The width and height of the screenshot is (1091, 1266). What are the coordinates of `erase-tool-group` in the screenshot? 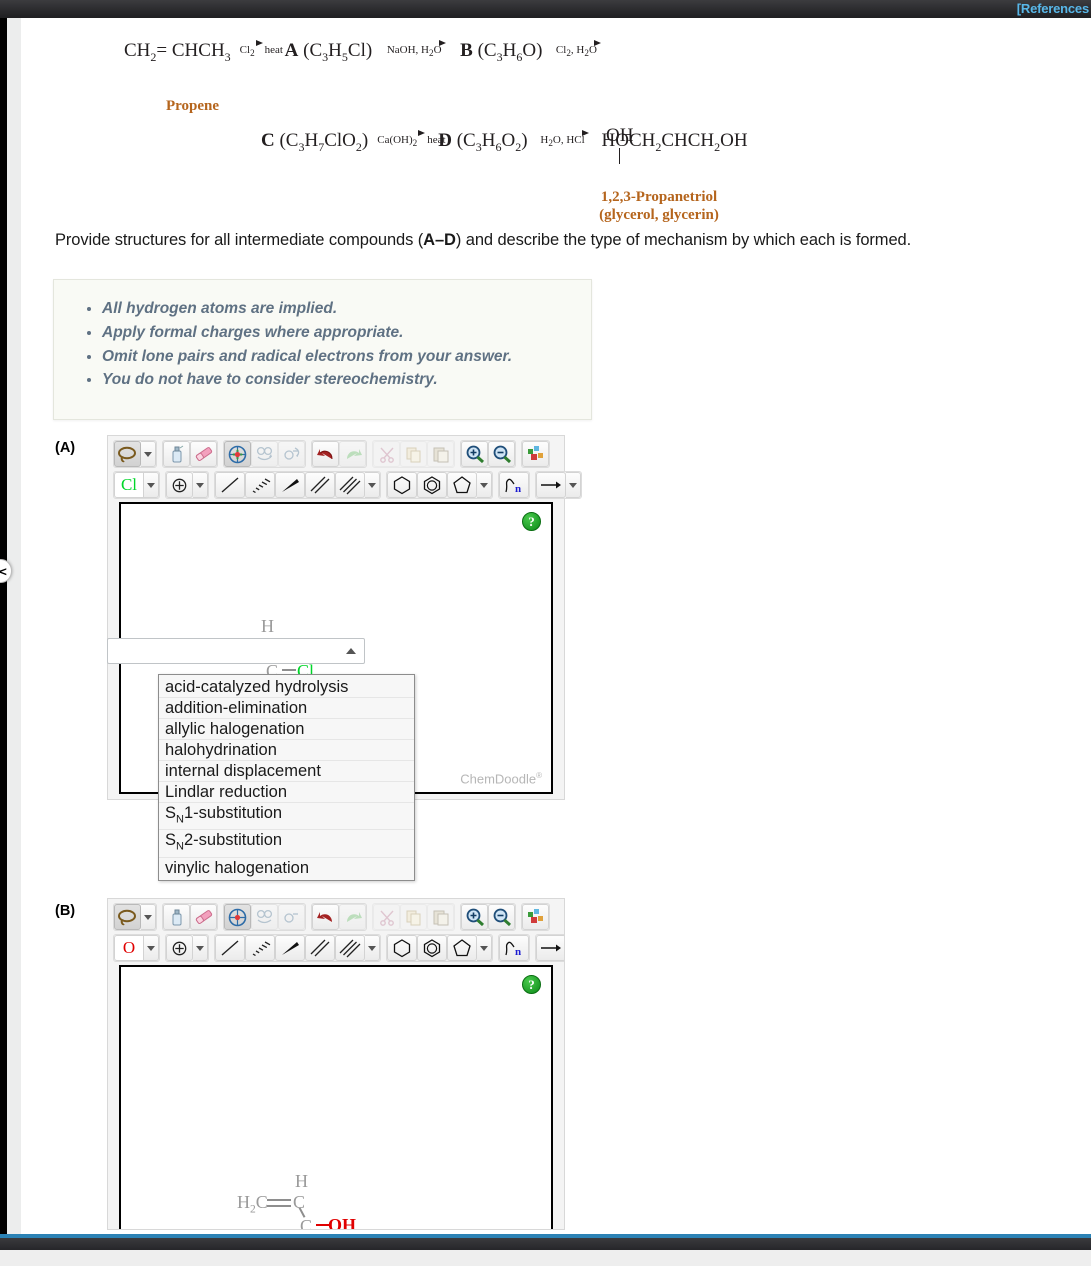 It's located at (190, 454).